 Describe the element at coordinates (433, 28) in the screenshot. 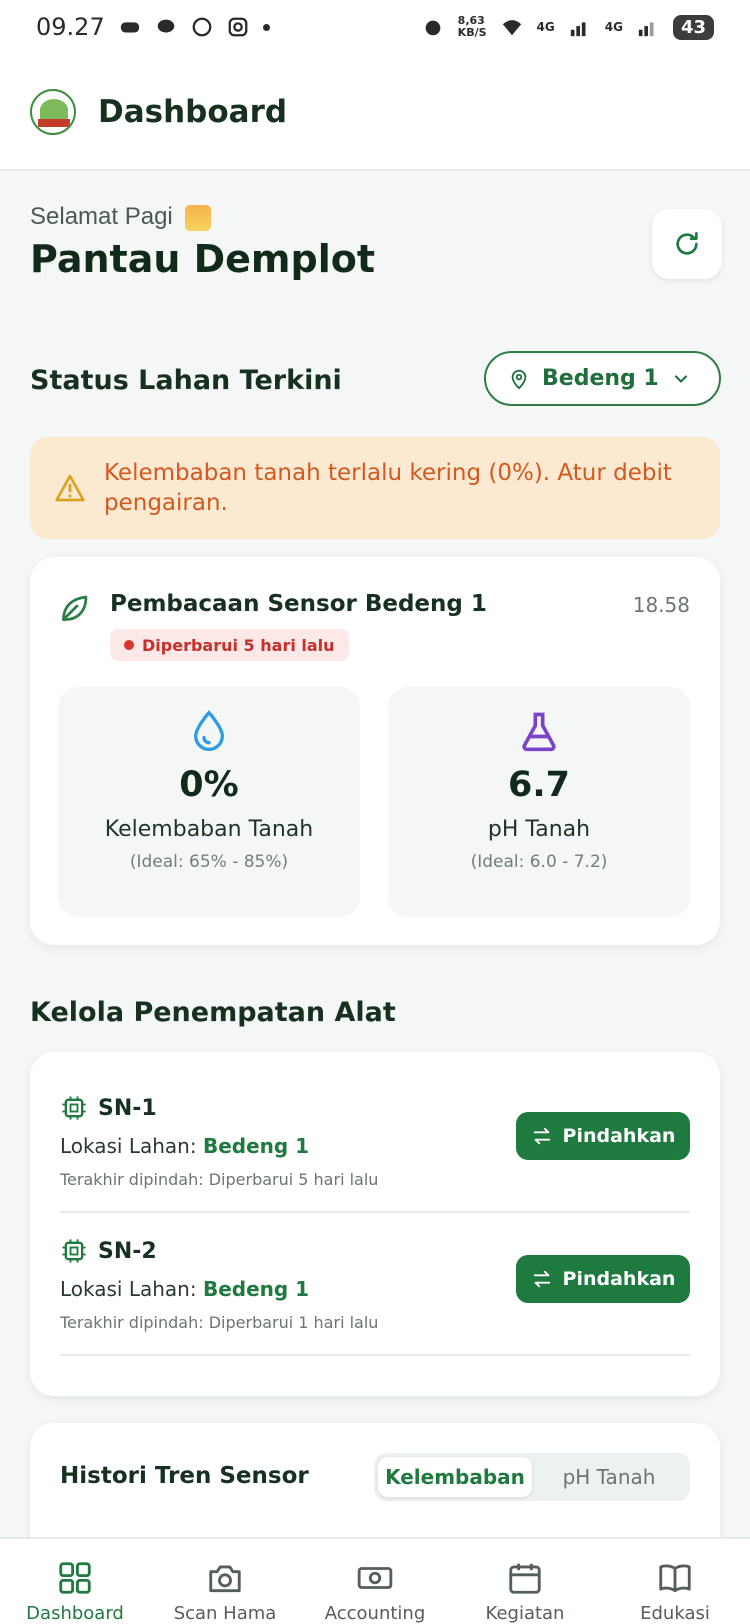

I see `alarm-icon` at that location.